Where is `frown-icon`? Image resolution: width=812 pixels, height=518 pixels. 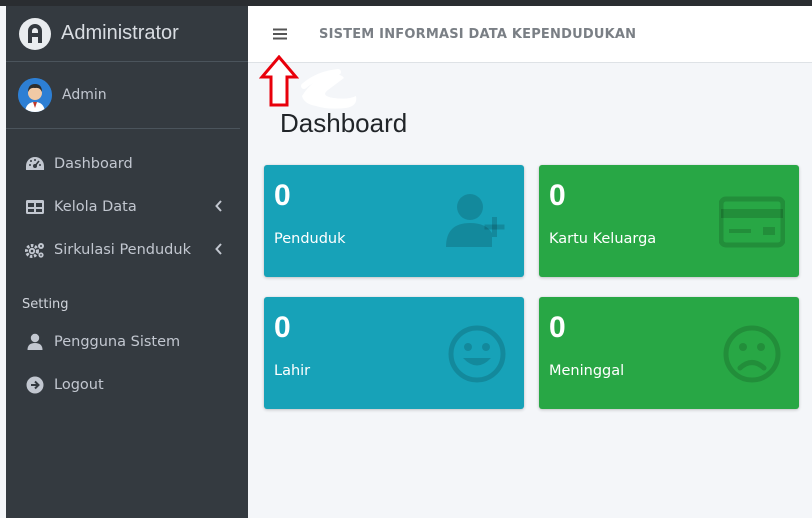 frown-icon is located at coordinates (752, 354).